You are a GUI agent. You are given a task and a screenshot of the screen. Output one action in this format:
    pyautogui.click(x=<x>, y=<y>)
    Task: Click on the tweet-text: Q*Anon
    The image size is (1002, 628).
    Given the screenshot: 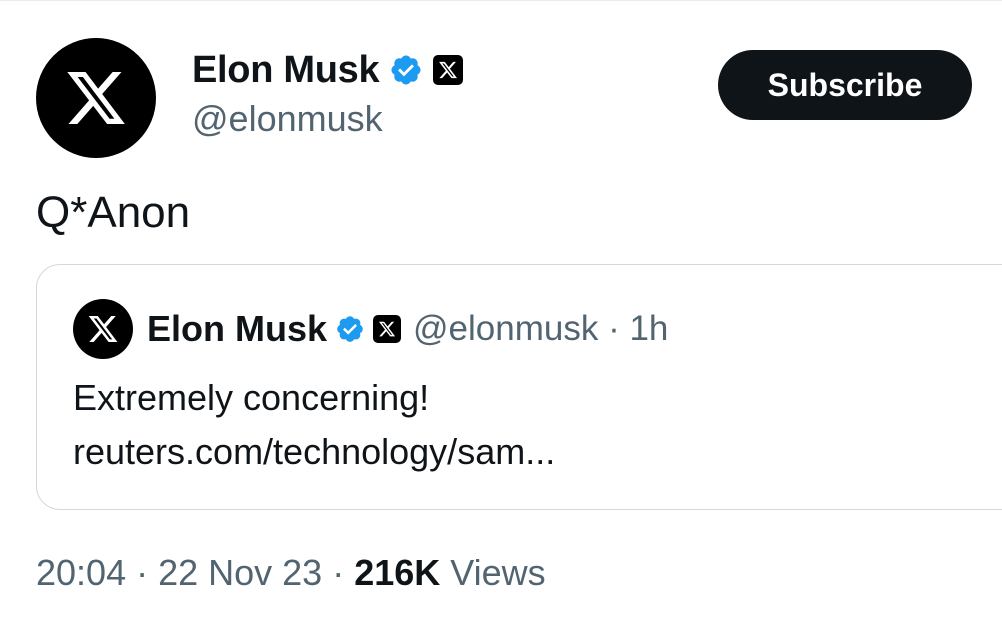 What is the action you would take?
    pyautogui.click(x=113, y=212)
    